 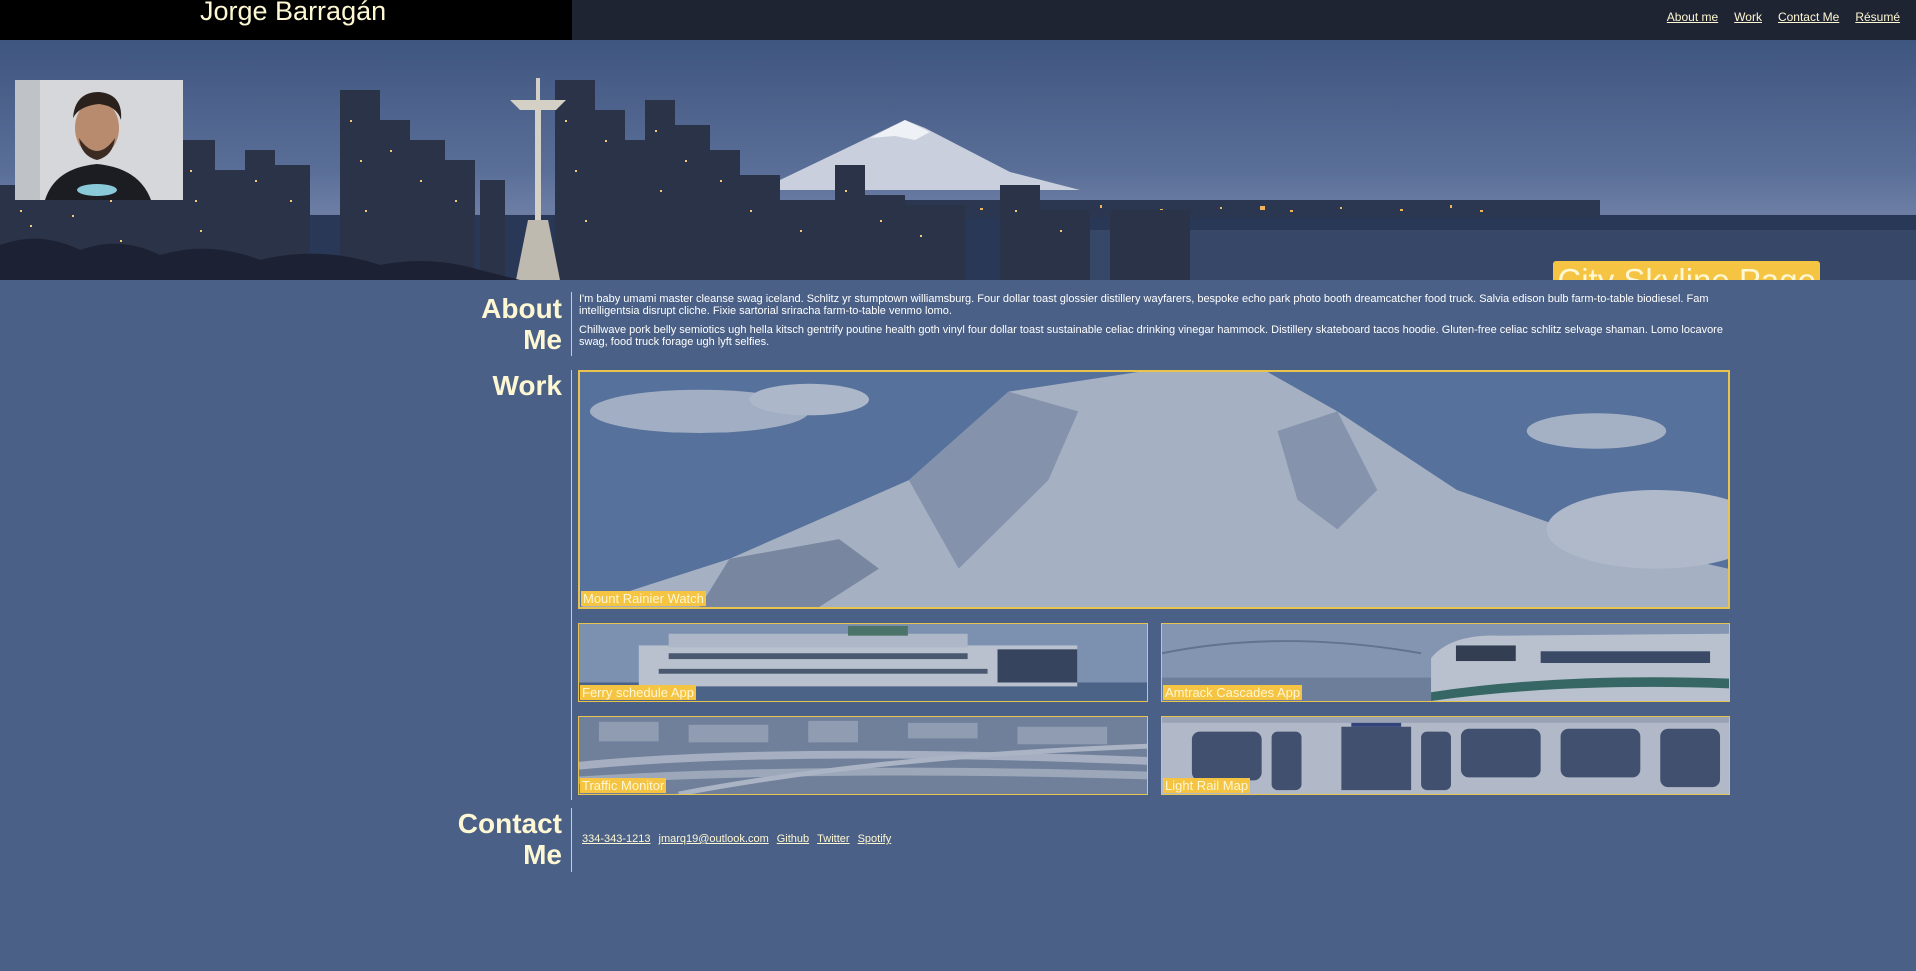 I want to click on phone-link: 334-343-1213, so click(x=616, y=839).